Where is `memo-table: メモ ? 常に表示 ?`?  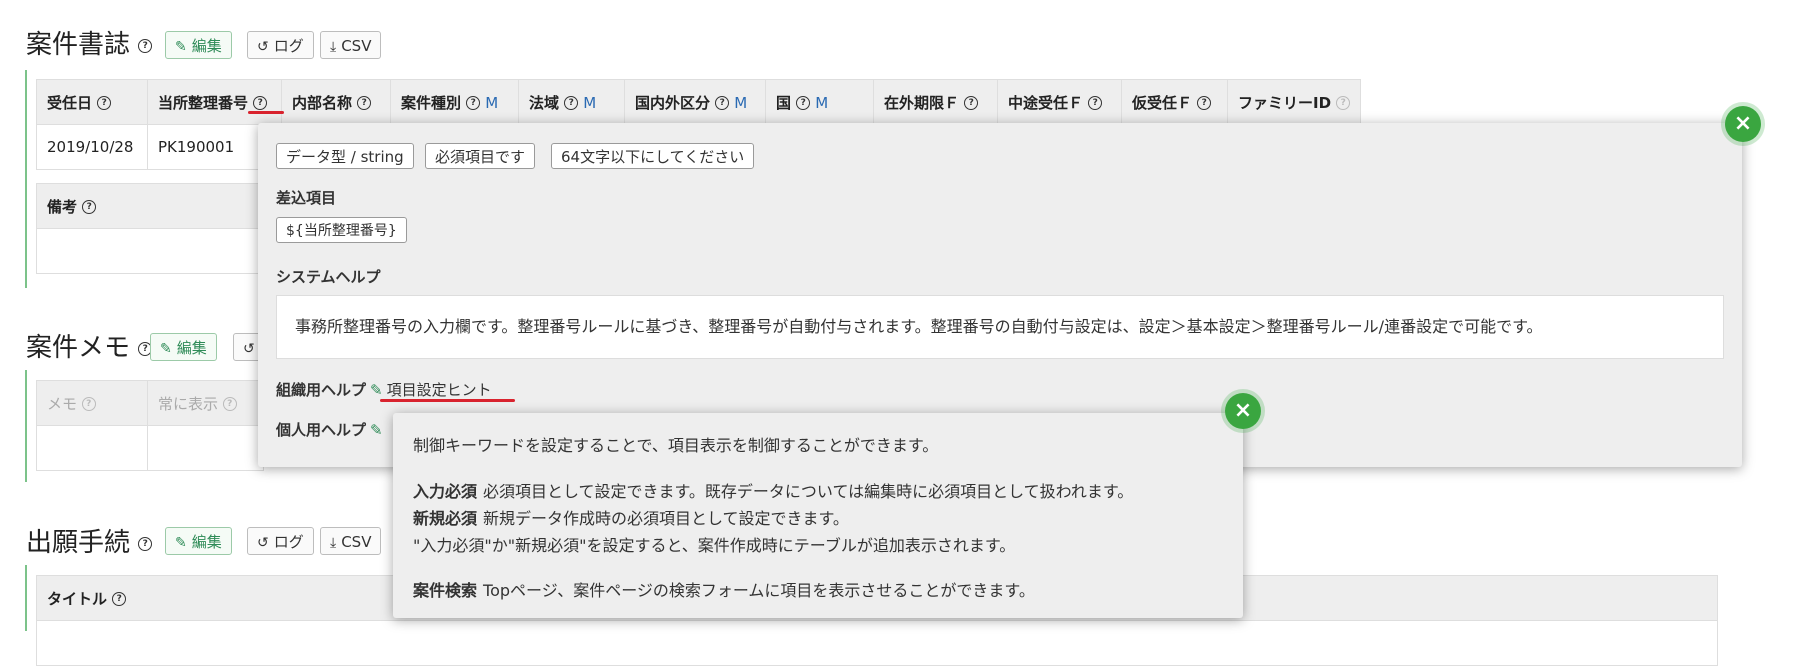
memo-table: メモ ? 常に表示 ? is located at coordinates (150, 425).